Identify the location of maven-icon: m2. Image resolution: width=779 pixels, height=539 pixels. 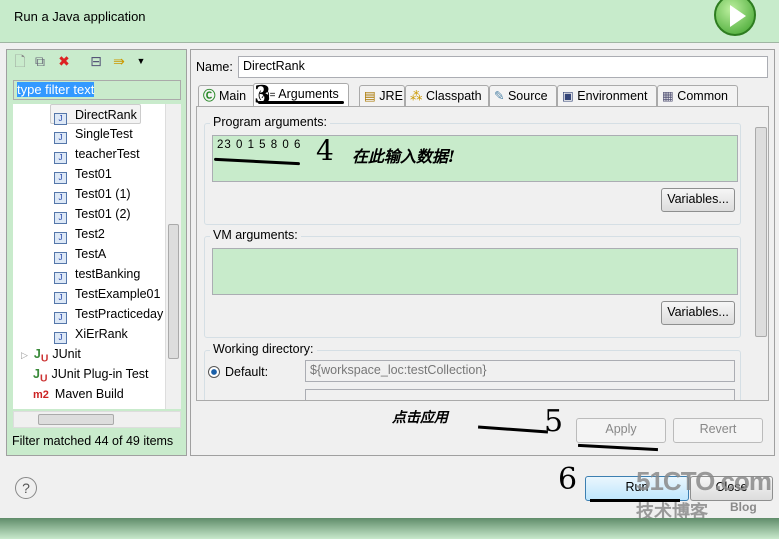
(41, 395).